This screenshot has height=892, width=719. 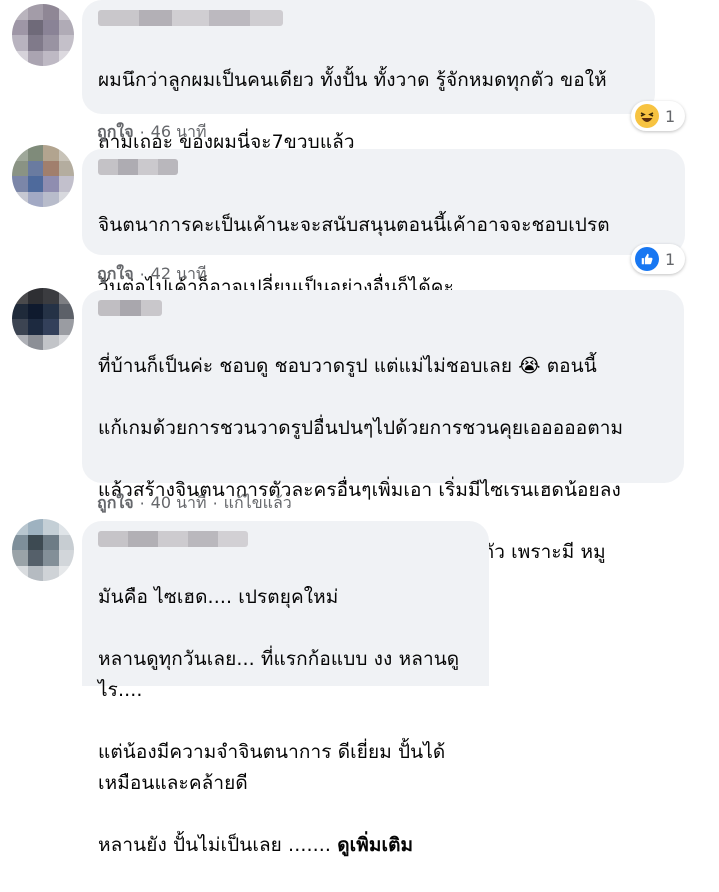 I want to click on timestamp: 42 นาที, so click(x=179, y=274).